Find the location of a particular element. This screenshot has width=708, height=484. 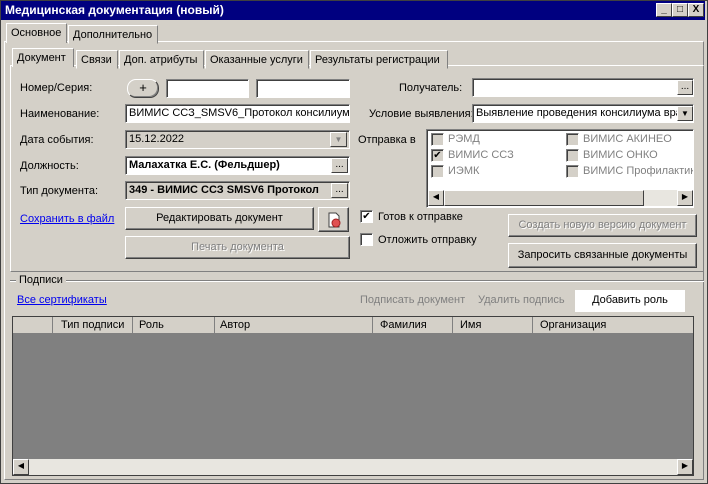

ready-checkbox: ✔ is located at coordinates (366, 216).